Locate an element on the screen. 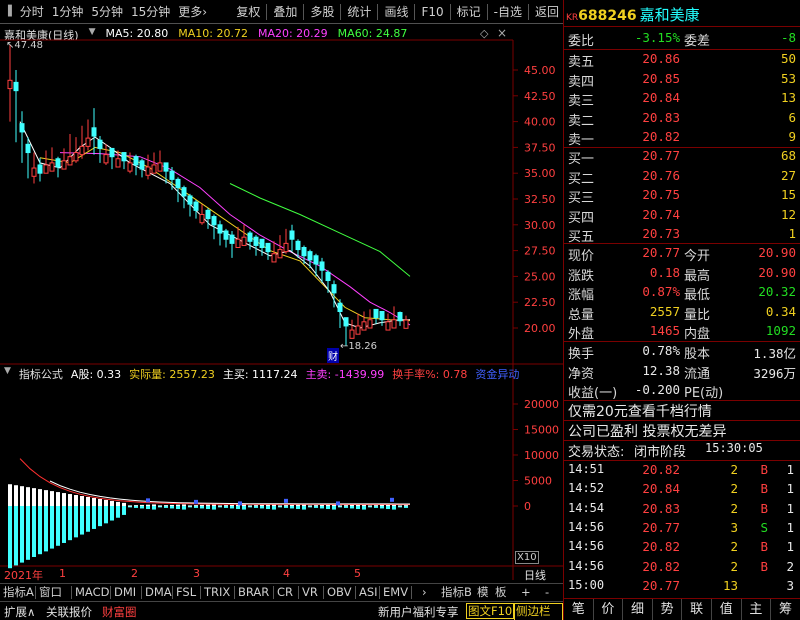 Image resolution: width=800 pixels, height=620 pixels. indicator-tab: TRIX is located at coordinates (217, 592).